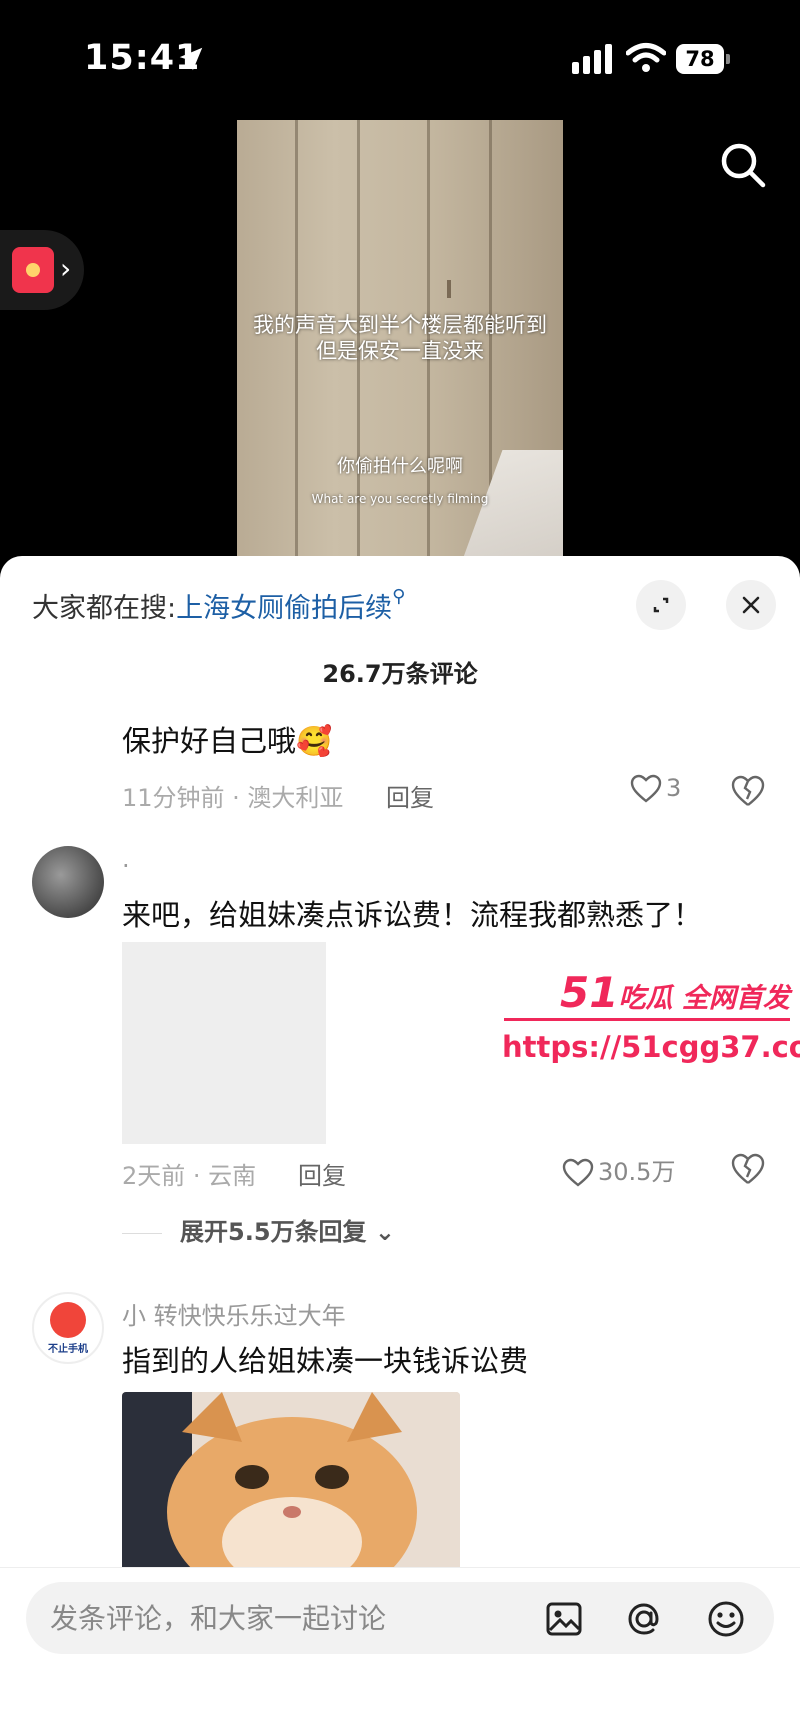 The image size is (800, 1735). I want to click on video-subtitle-en: What are you secretly filming, so click(400, 499).